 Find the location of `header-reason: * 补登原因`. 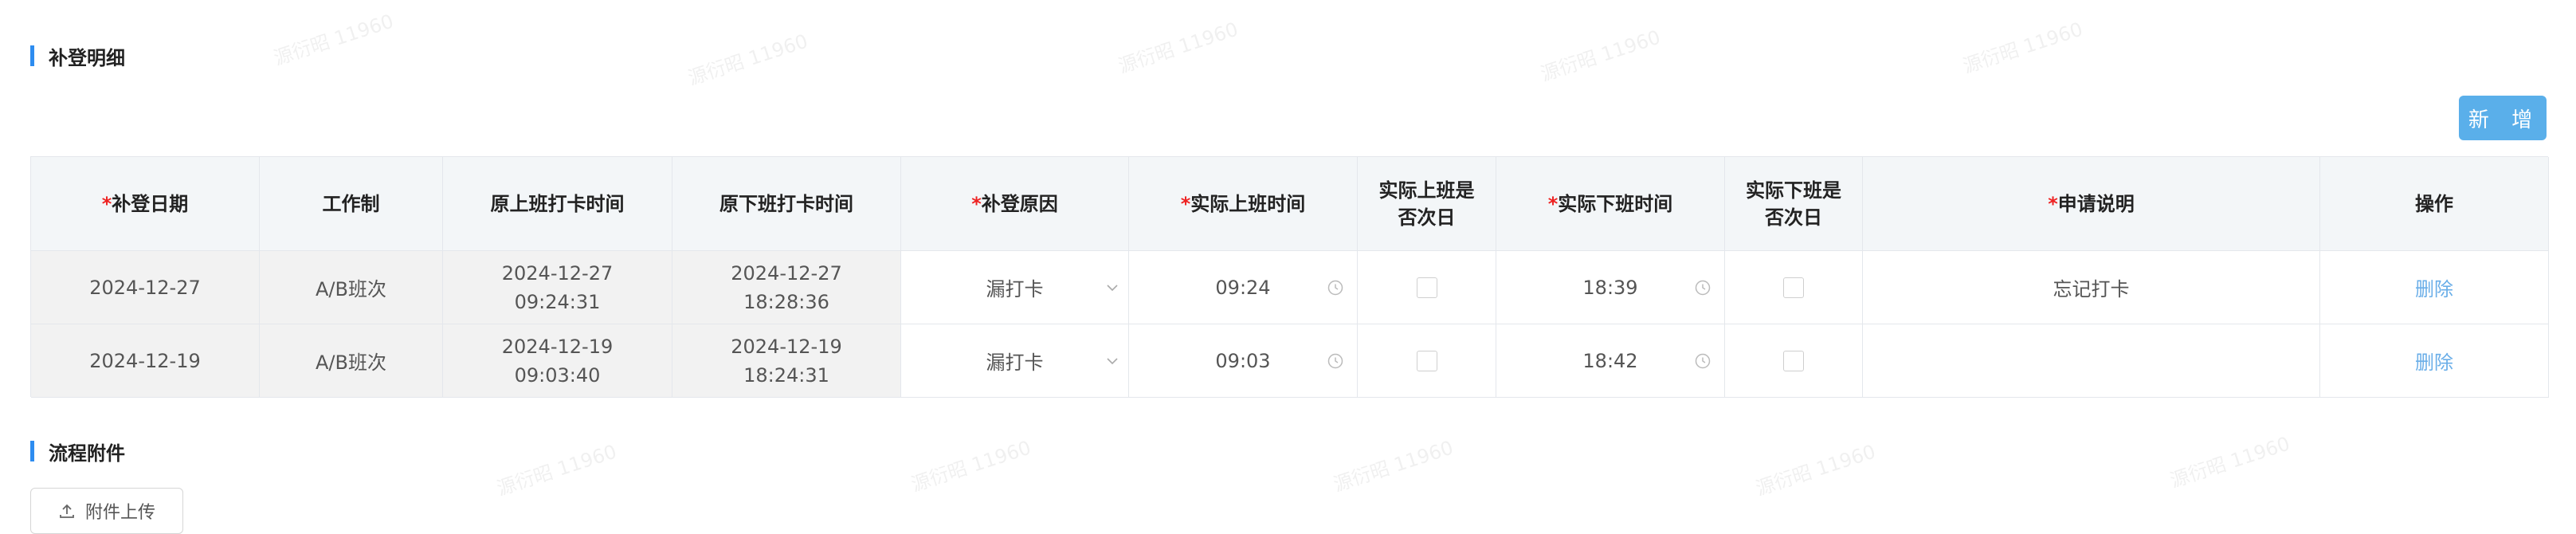

header-reason: * 补登原因 is located at coordinates (1015, 204).